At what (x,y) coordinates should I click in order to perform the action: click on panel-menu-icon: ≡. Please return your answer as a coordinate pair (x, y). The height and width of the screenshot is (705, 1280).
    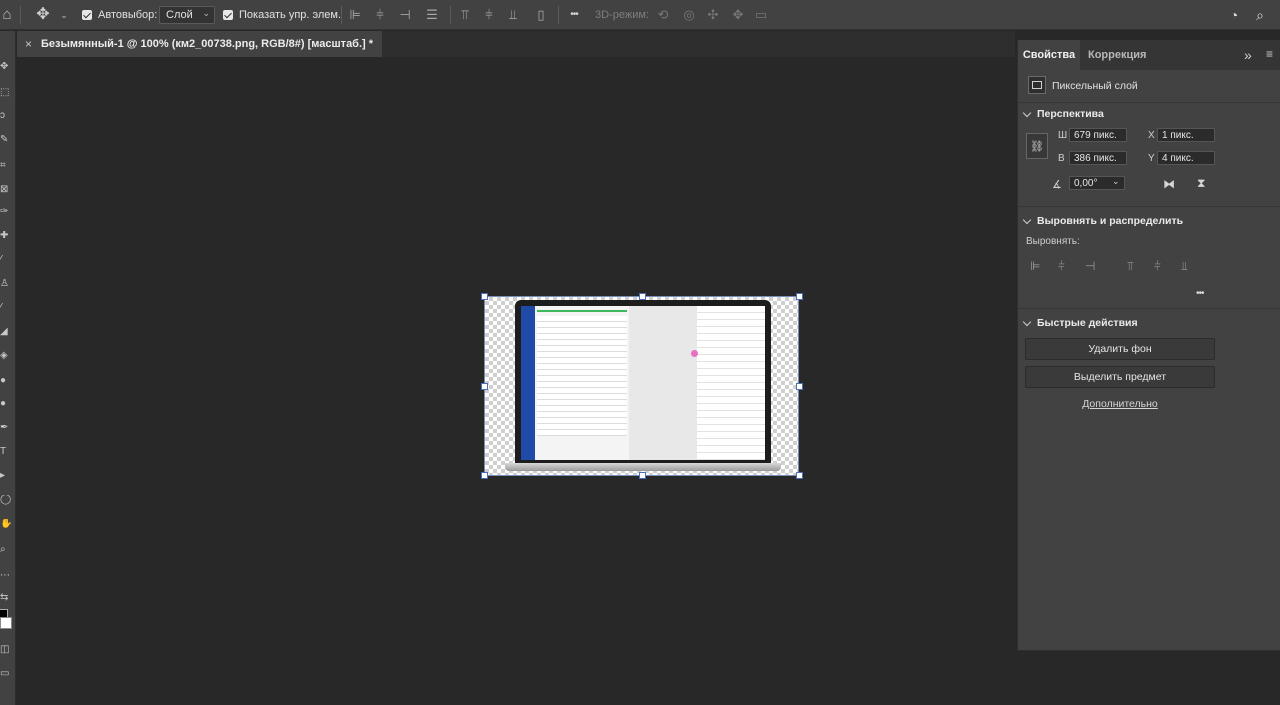
    Looking at the image, I should click on (1269, 54).